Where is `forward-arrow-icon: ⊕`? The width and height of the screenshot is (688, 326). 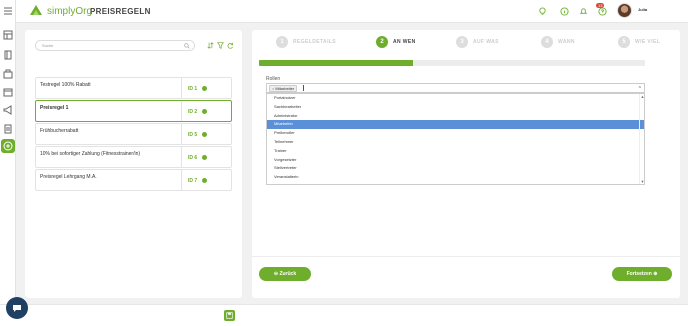 forward-arrow-icon: ⊕ is located at coordinates (654, 274).